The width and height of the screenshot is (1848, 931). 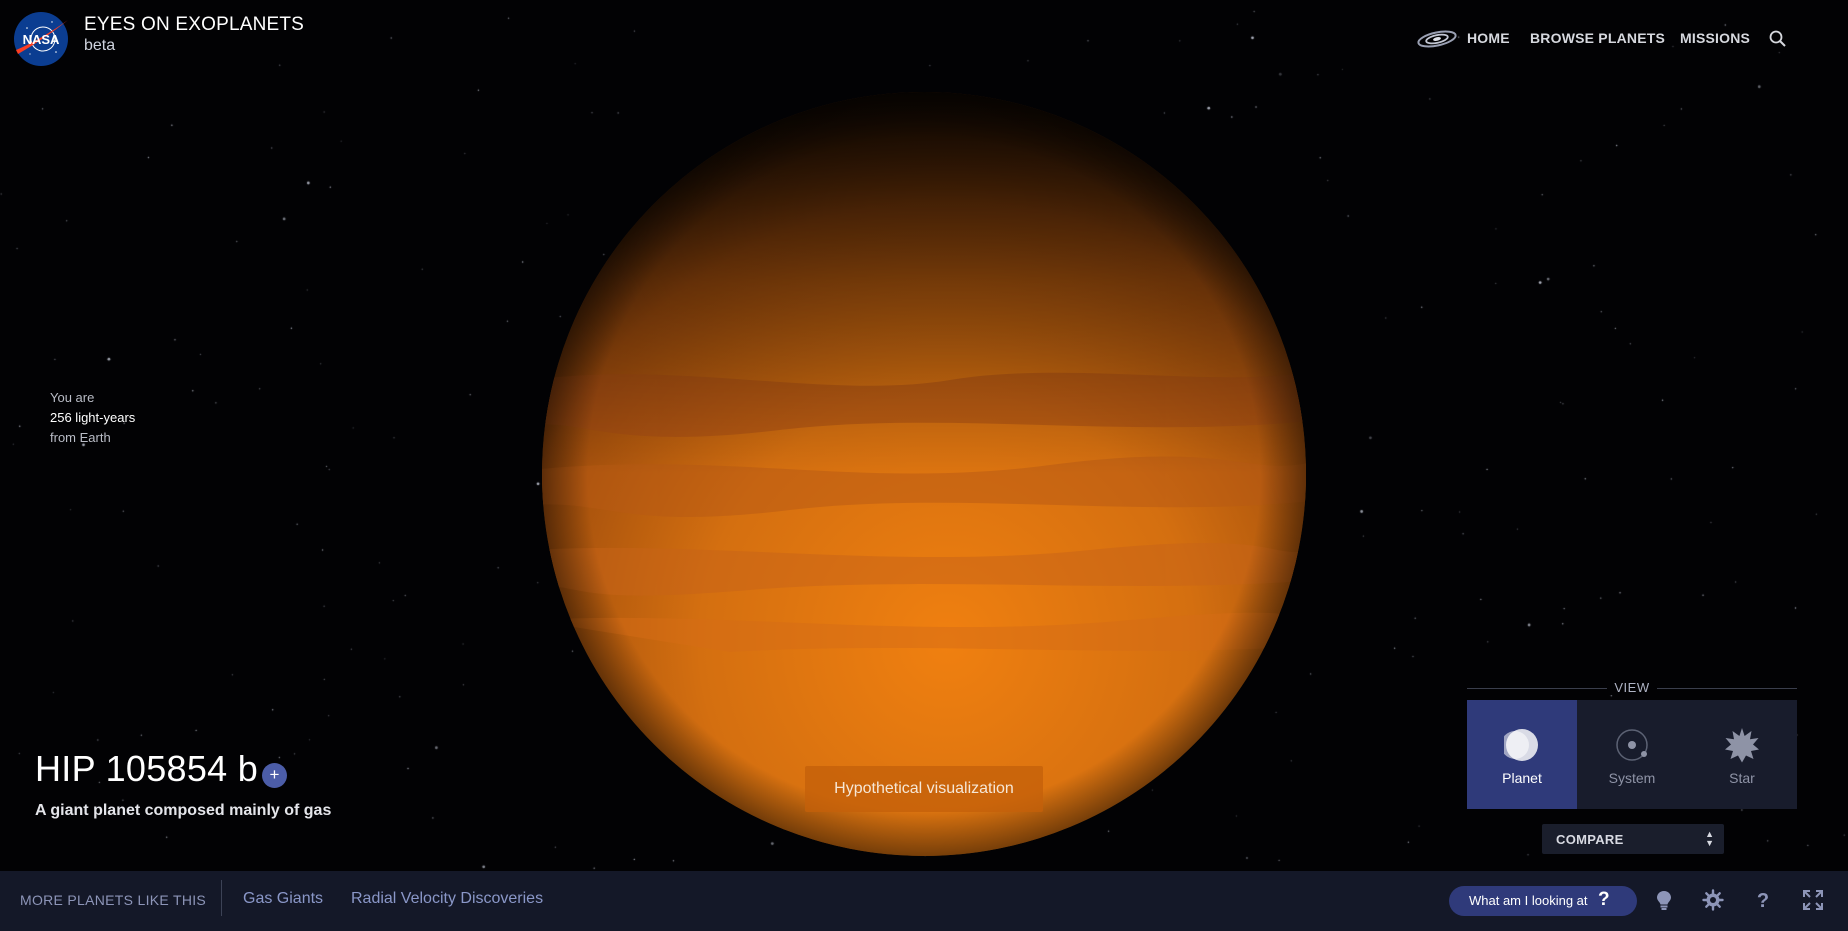 I want to click on view-star-button: Star, so click(x=1742, y=754).